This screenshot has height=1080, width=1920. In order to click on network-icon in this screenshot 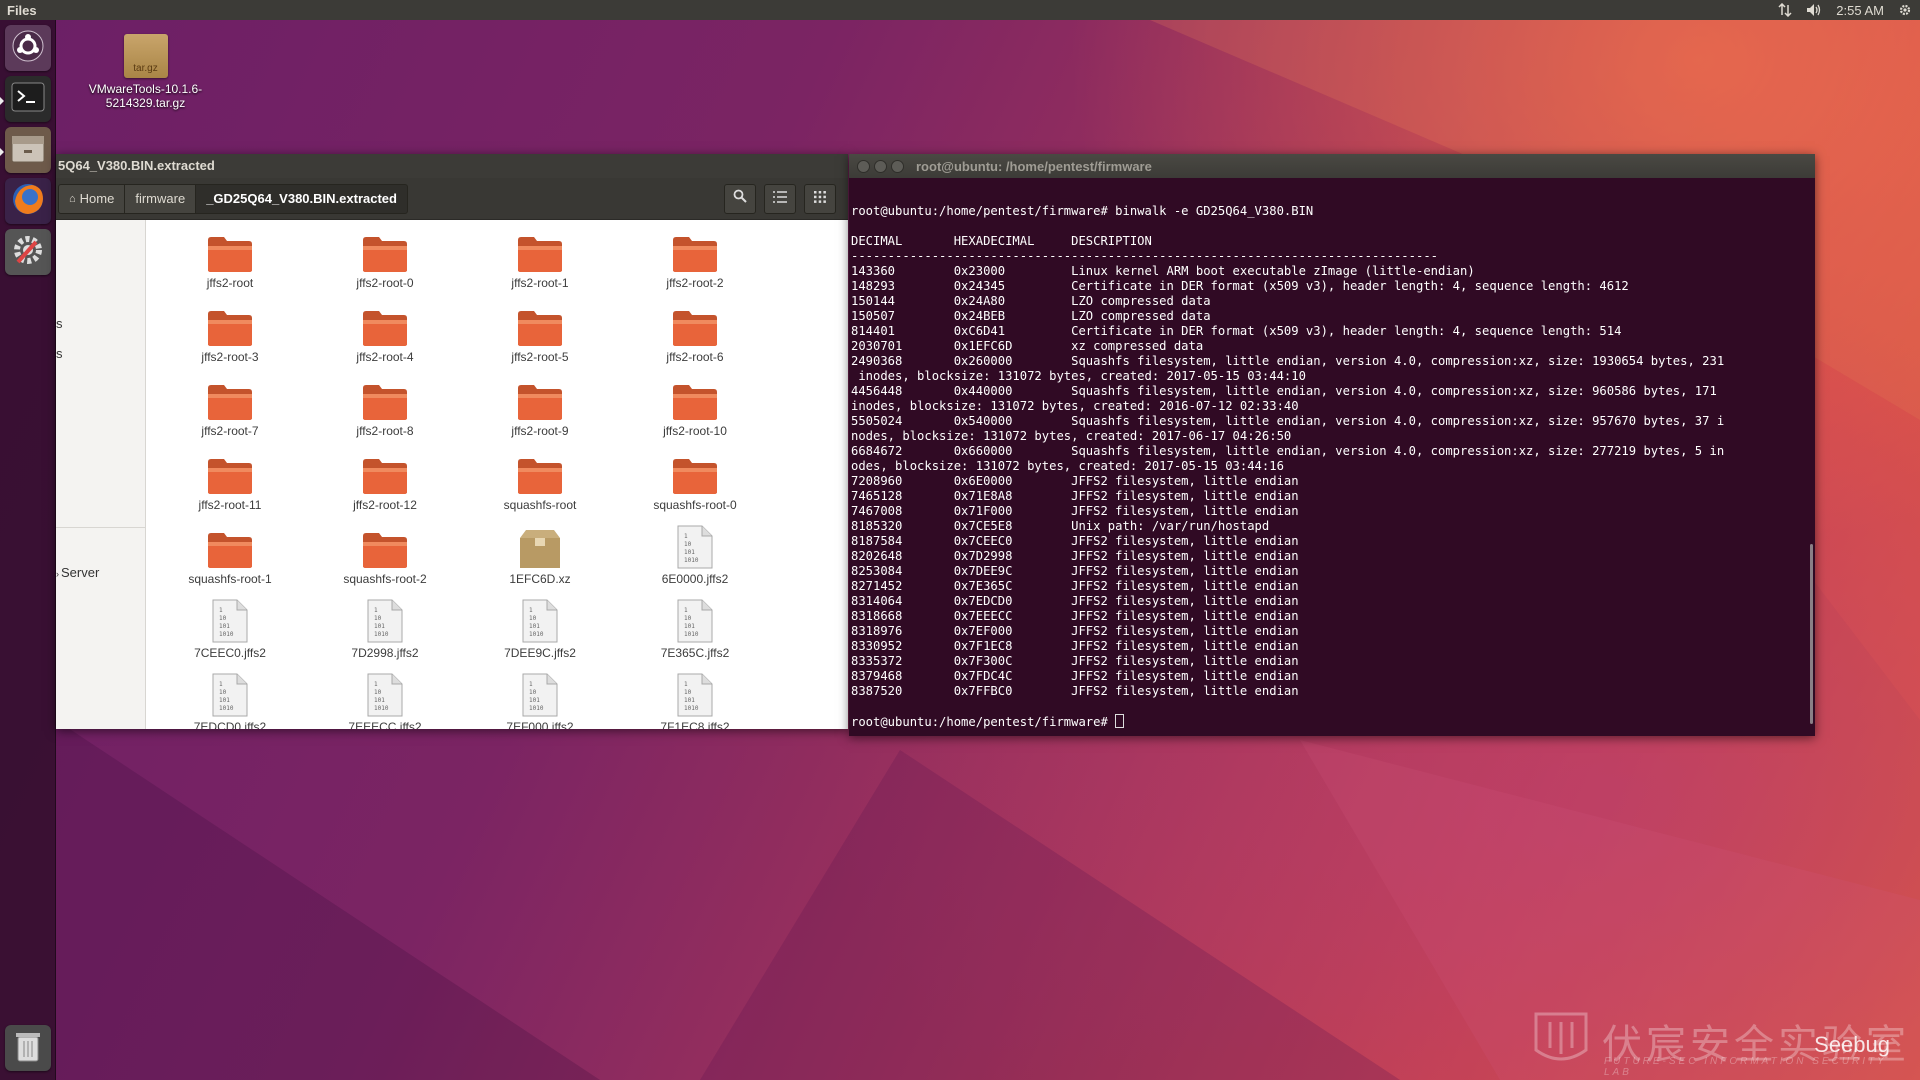, I will do `click(1785, 10)`.